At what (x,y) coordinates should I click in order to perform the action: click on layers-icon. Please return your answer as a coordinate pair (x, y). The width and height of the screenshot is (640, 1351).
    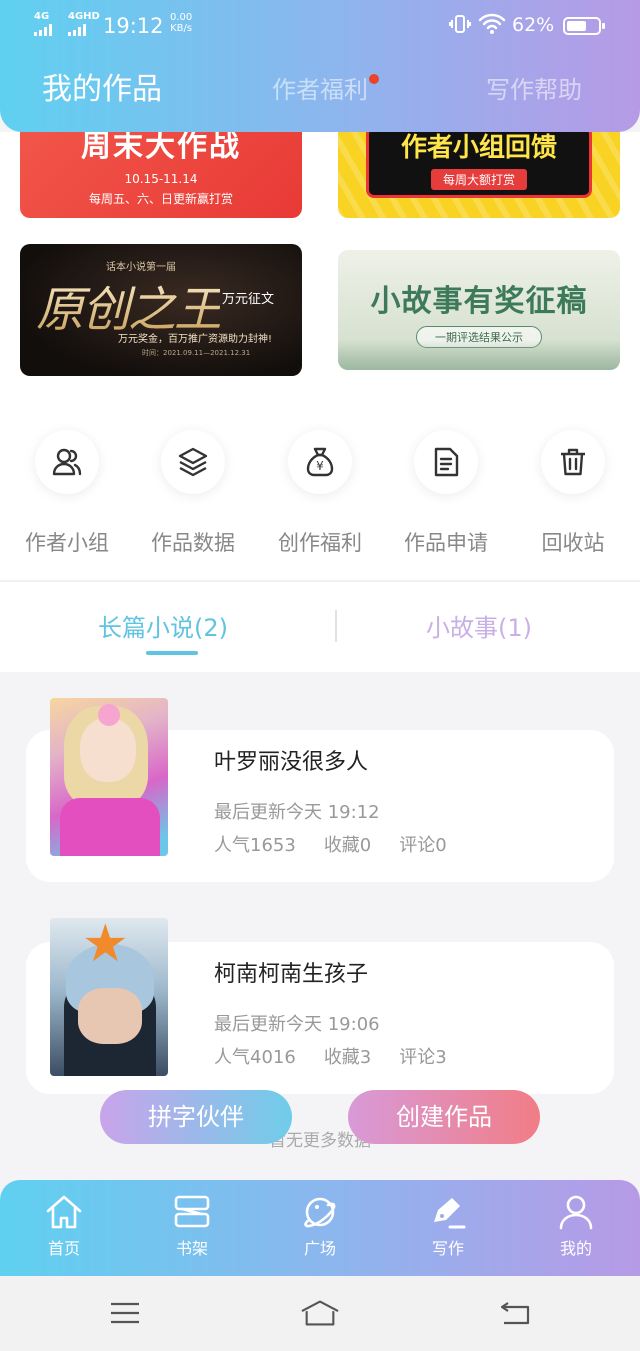
    Looking at the image, I should click on (193, 462).